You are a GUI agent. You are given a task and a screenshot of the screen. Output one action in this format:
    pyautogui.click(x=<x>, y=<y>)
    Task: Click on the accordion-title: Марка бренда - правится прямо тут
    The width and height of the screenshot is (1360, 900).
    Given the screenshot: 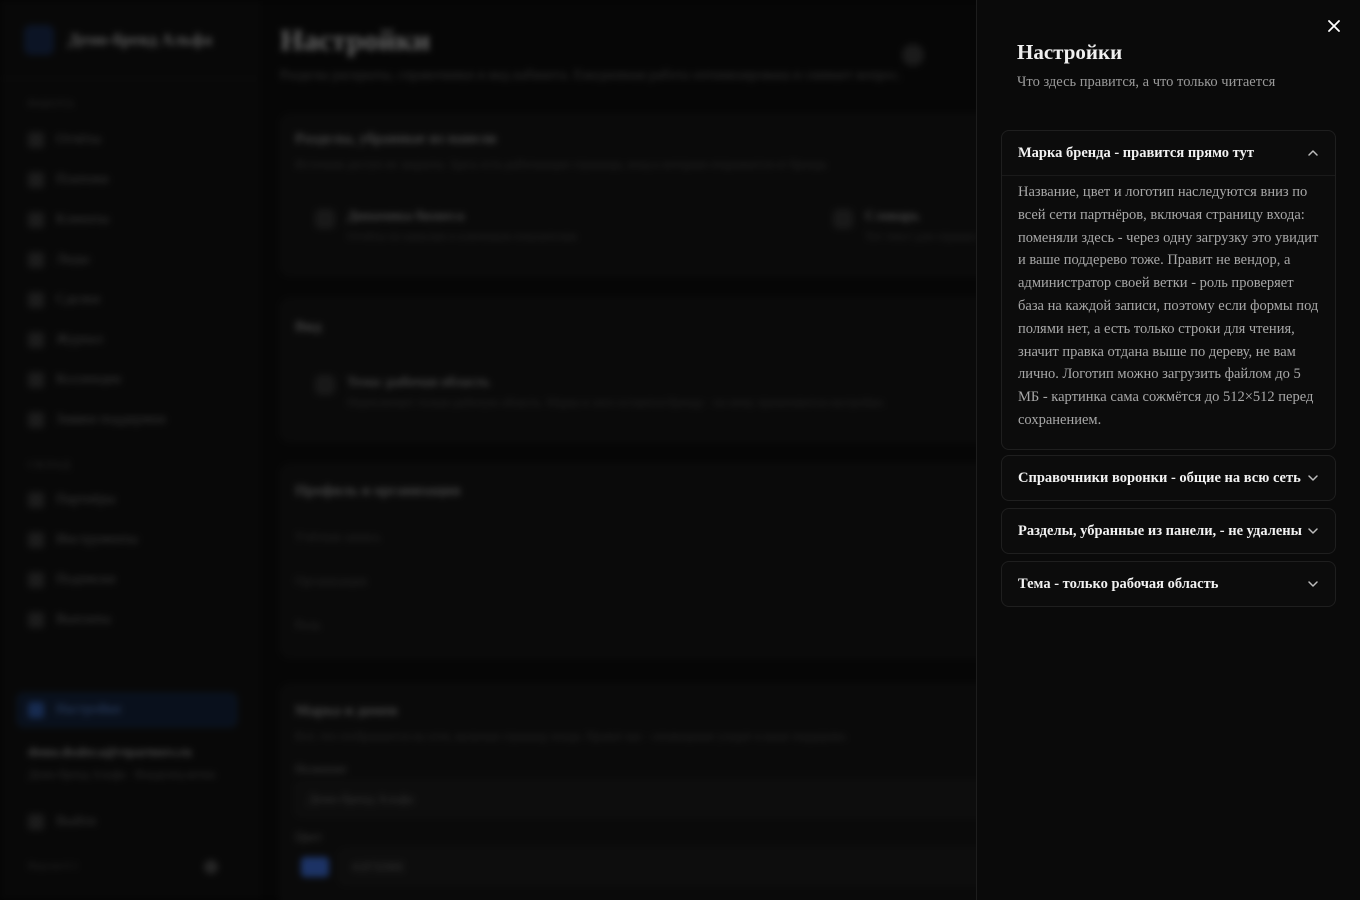 What is the action you would take?
    pyautogui.click(x=1136, y=152)
    